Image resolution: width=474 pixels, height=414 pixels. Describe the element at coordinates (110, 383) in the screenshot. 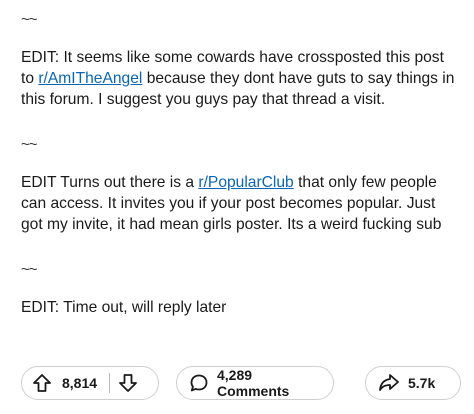

I see `vote-divider` at that location.